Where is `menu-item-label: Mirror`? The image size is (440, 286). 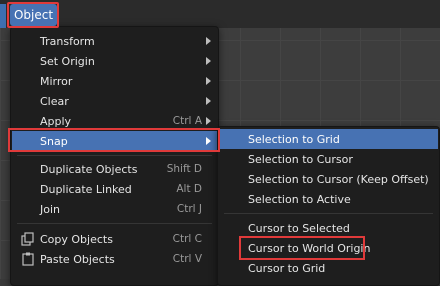
menu-item-label: Mirror is located at coordinates (56, 81).